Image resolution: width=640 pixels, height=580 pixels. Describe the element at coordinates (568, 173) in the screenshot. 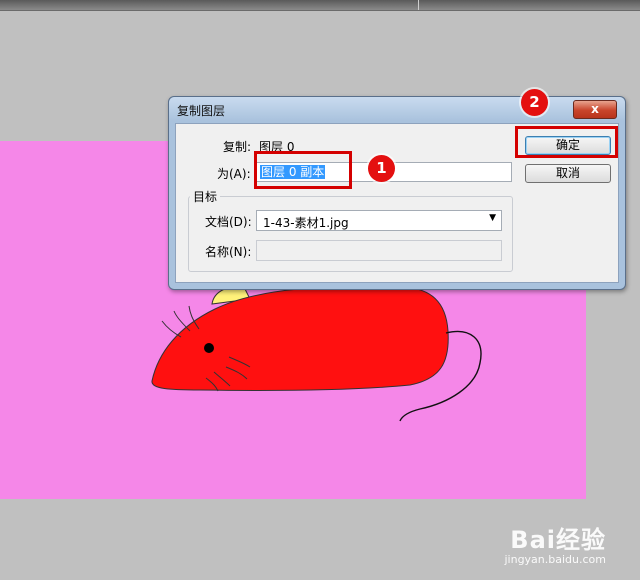

I see `cancel-button: 取消` at that location.